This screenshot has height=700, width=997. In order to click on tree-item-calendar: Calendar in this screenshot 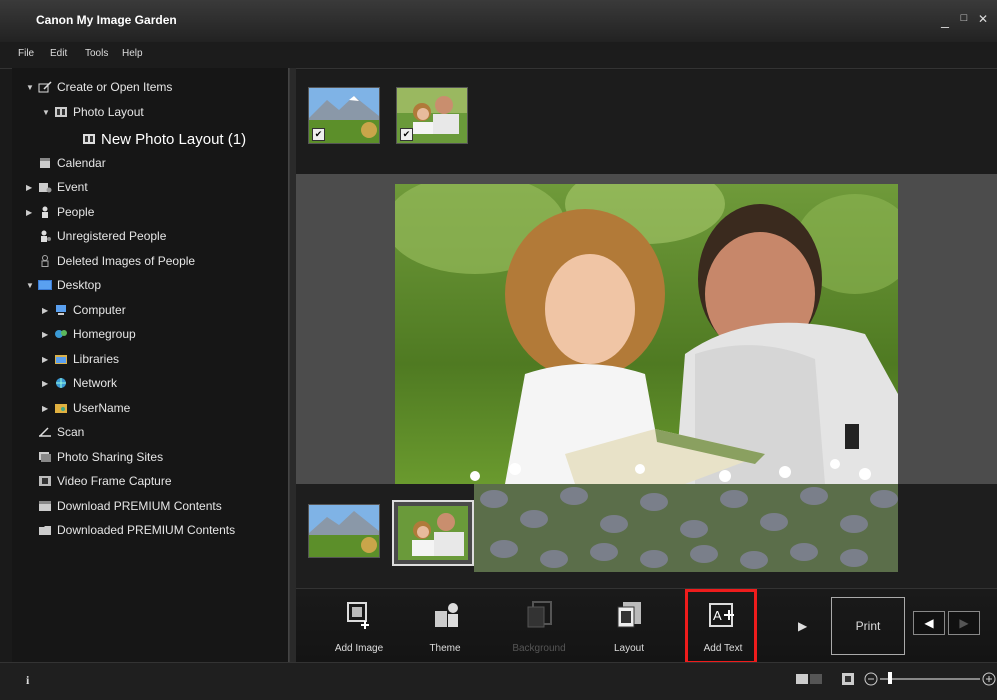, I will do `click(66, 163)`.